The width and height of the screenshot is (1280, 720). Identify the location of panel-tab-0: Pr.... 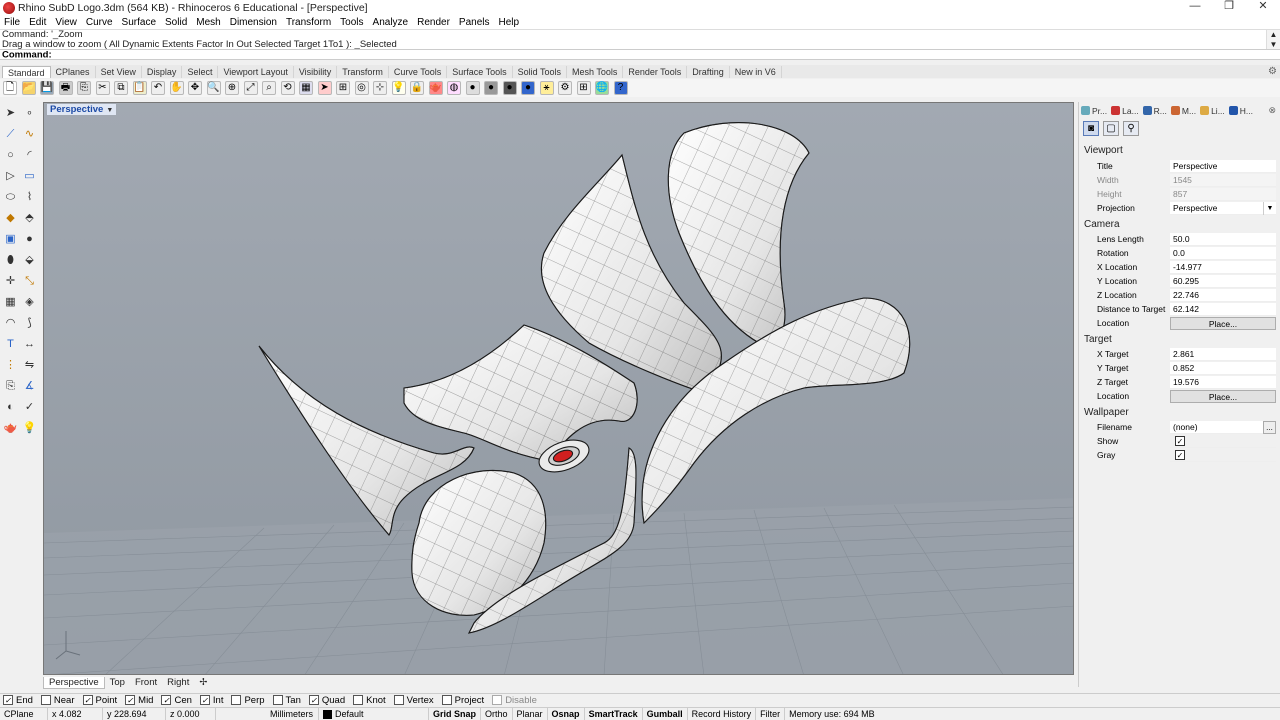
(1094, 110).